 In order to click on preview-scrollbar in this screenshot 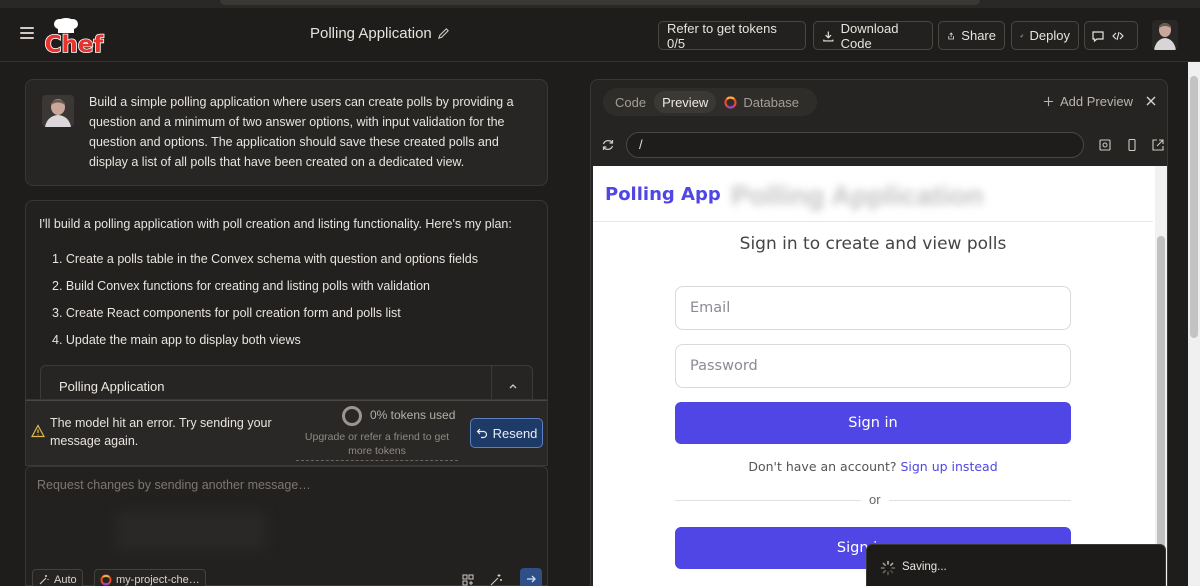, I will do `click(1161, 376)`.